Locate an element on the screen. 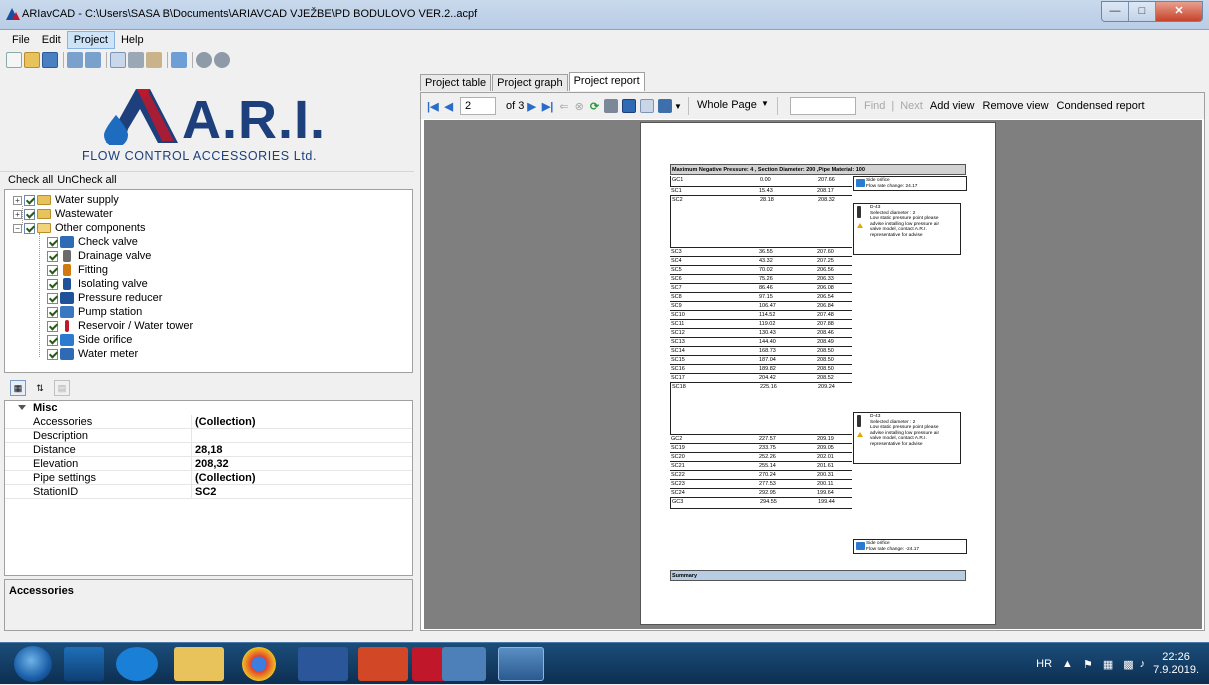 This screenshot has width=1209, height=685. check-all-button: Check all is located at coordinates (30, 180).